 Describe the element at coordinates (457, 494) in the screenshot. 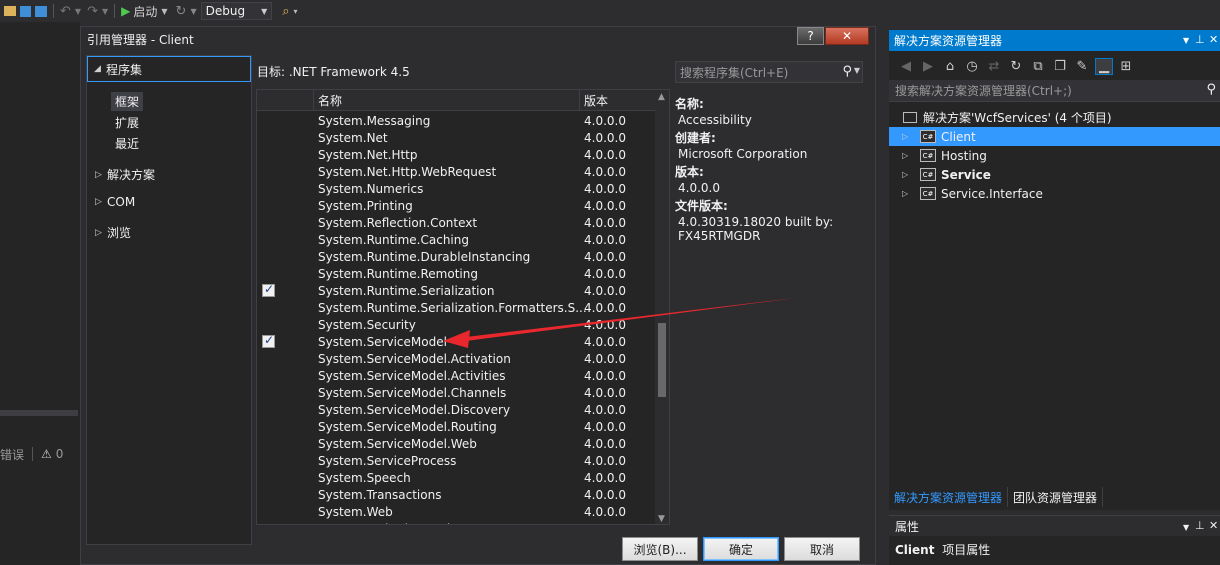

I see `table-row: System.Transactions 4.0.0.0` at that location.